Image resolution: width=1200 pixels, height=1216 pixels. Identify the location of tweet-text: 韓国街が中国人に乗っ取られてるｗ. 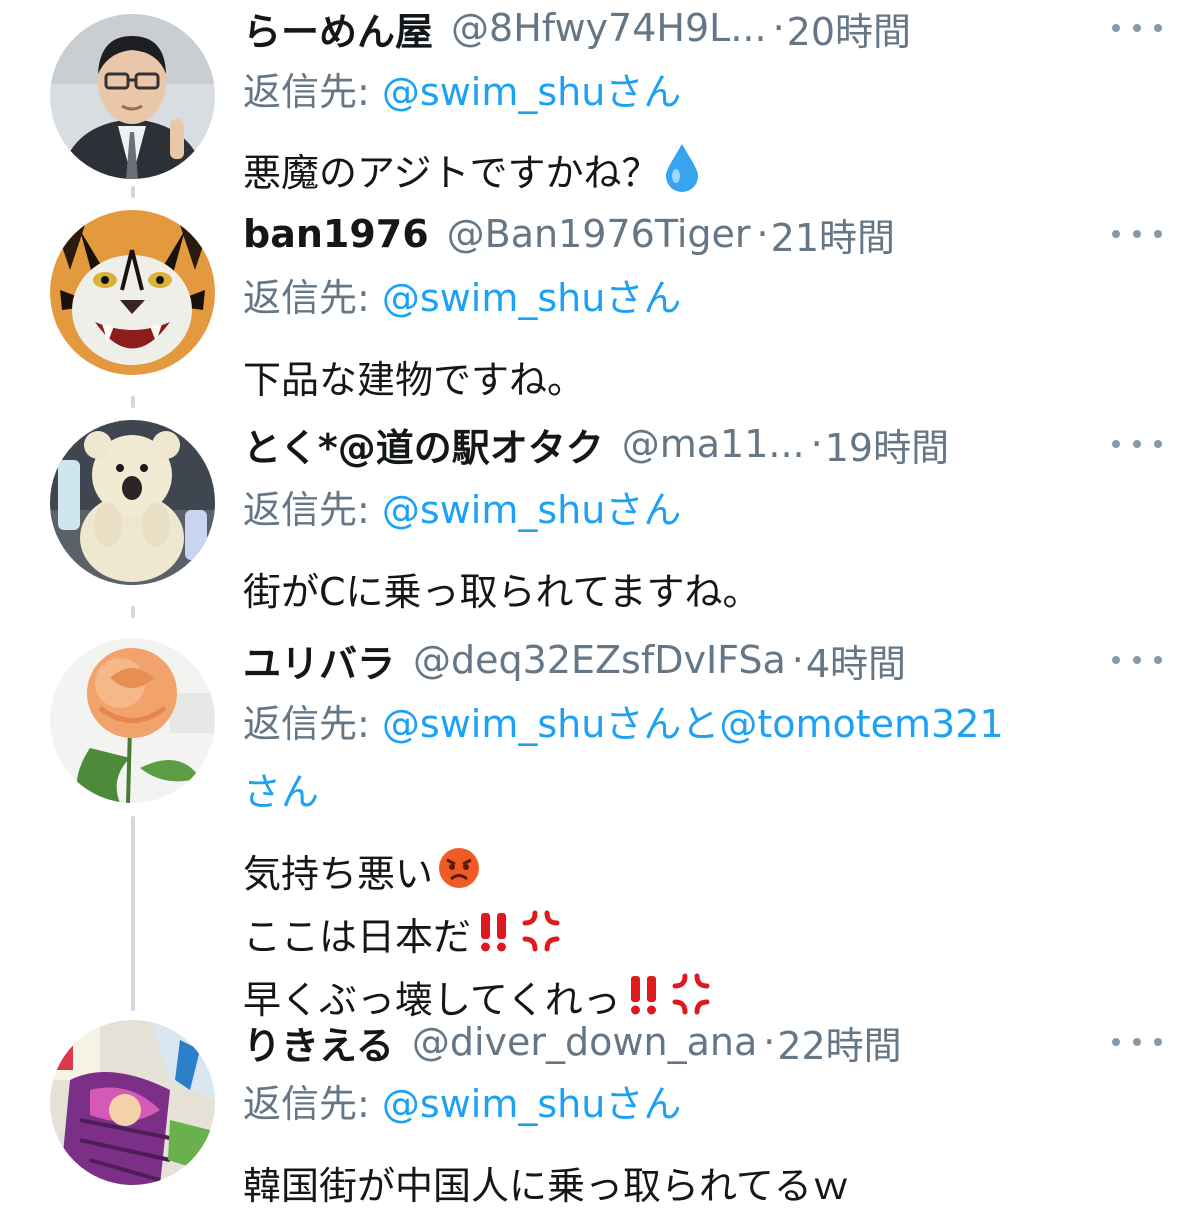
(701, 1186).